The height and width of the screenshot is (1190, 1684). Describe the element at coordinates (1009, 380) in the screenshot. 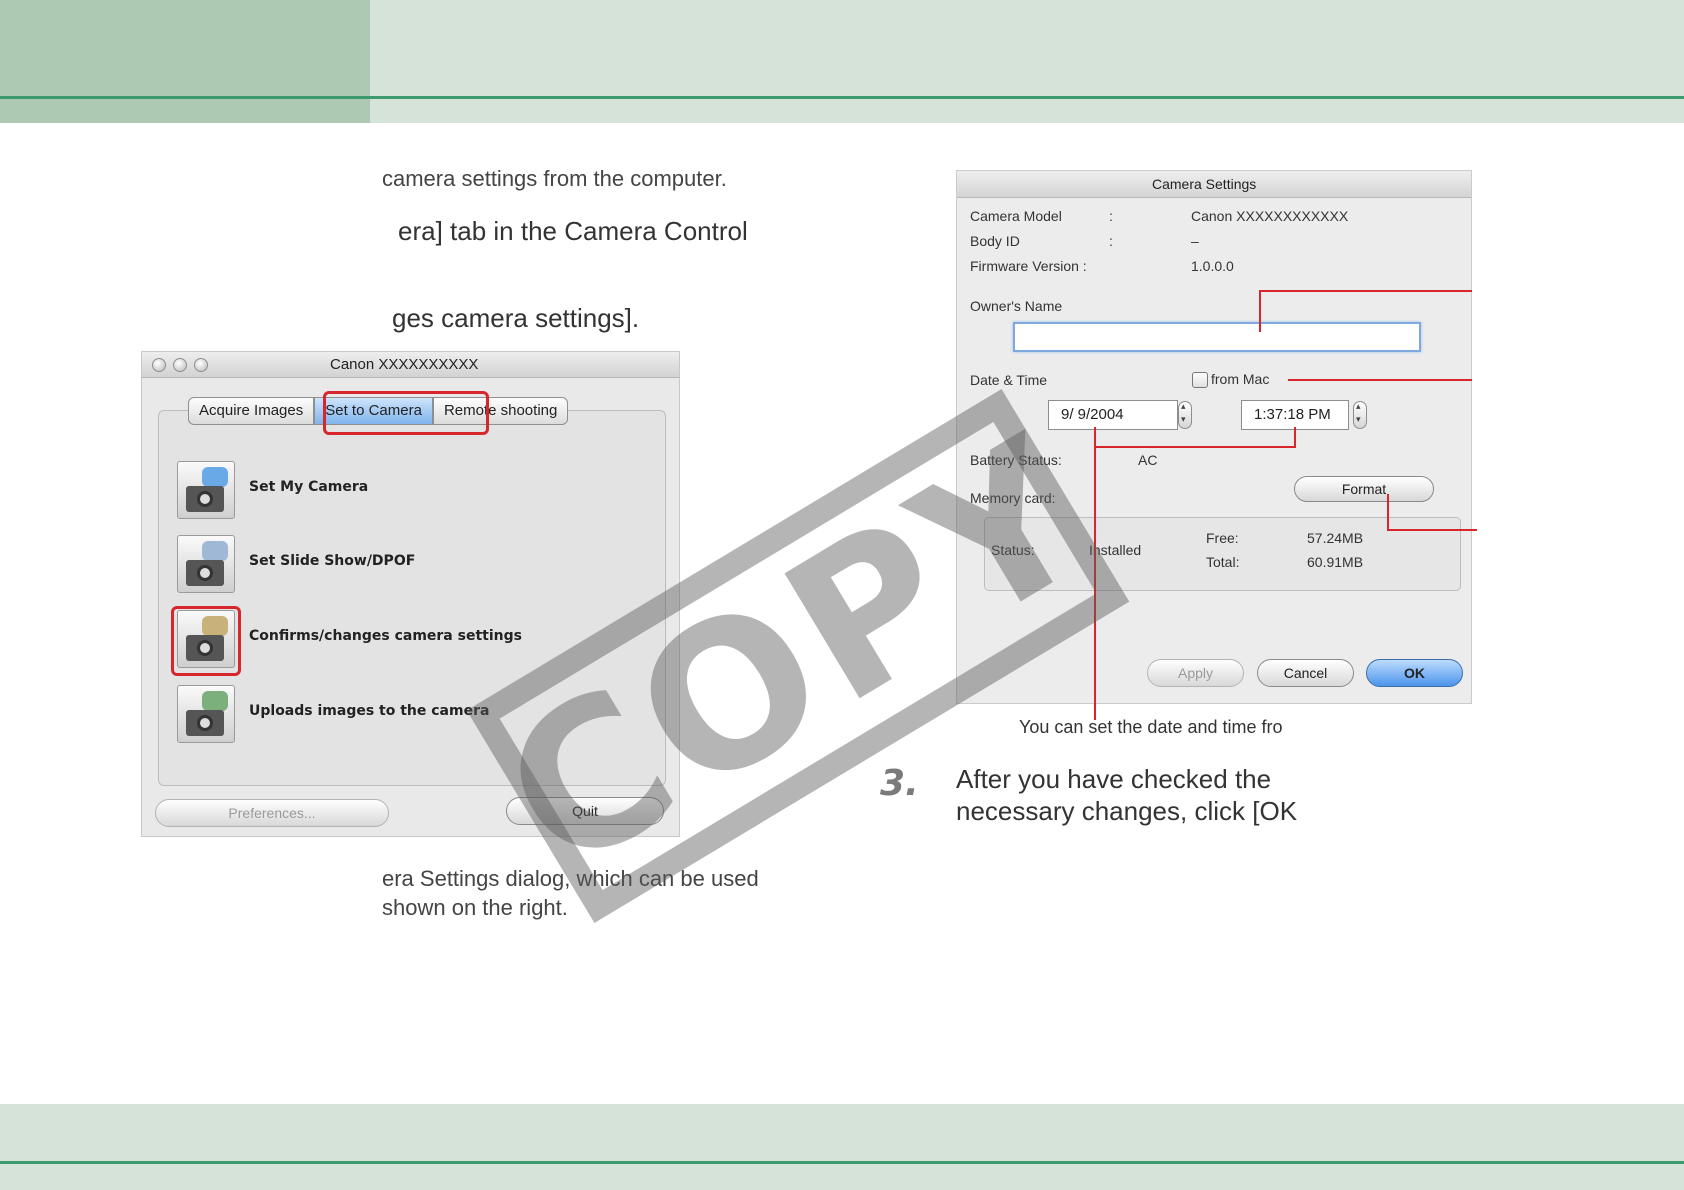

I see `date-time-label: Date & Time` at that location.